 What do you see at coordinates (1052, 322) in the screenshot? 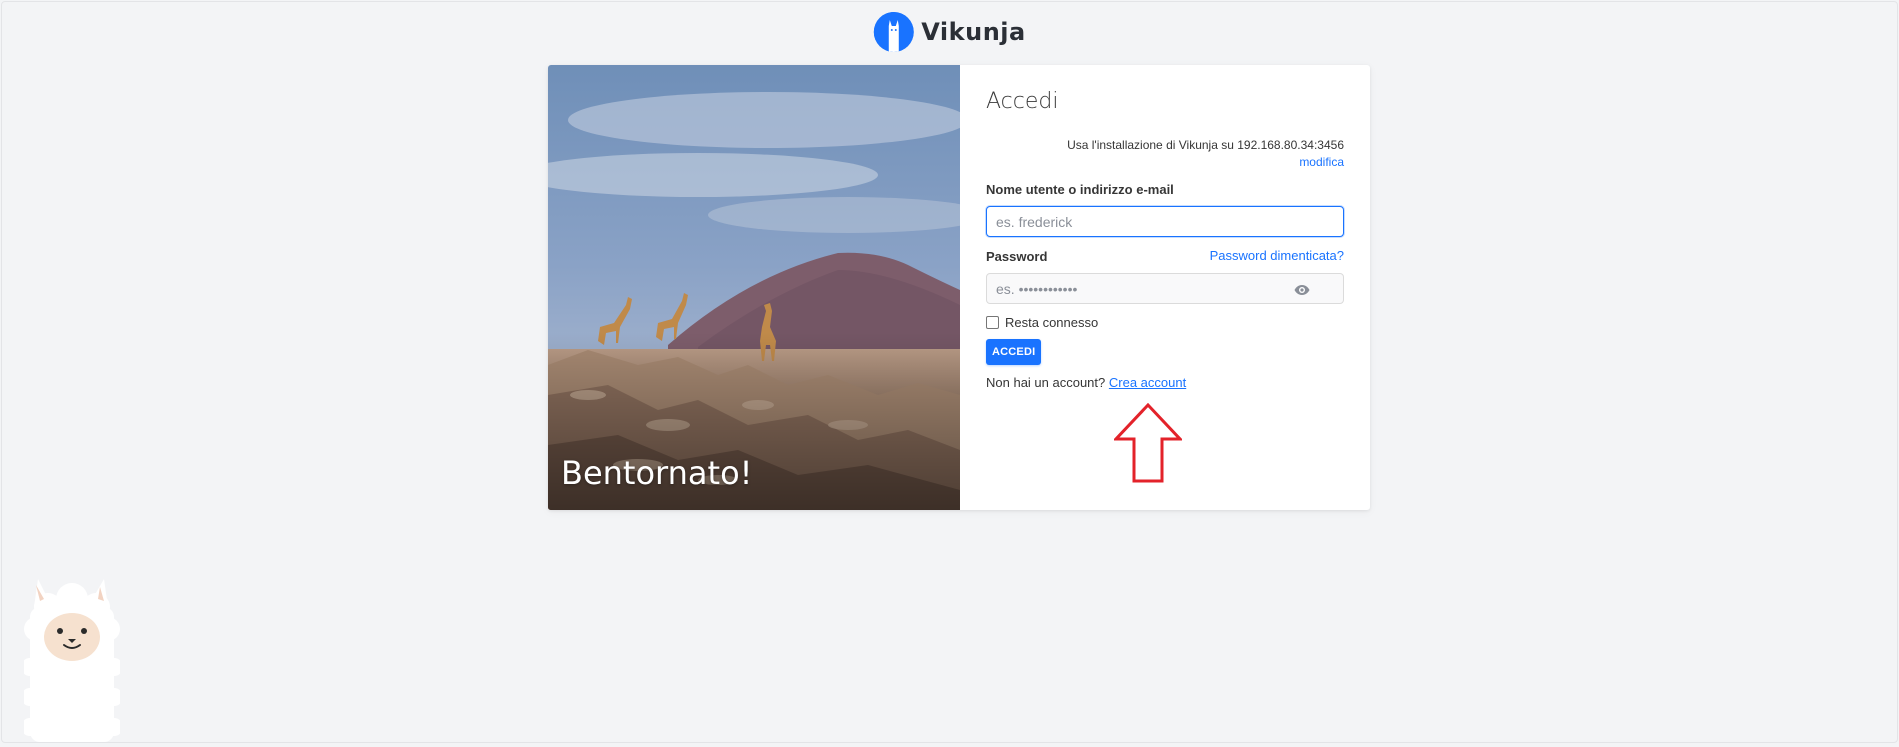
I see `remember-label: Resta connesso` at bounding box center [1052, 322].